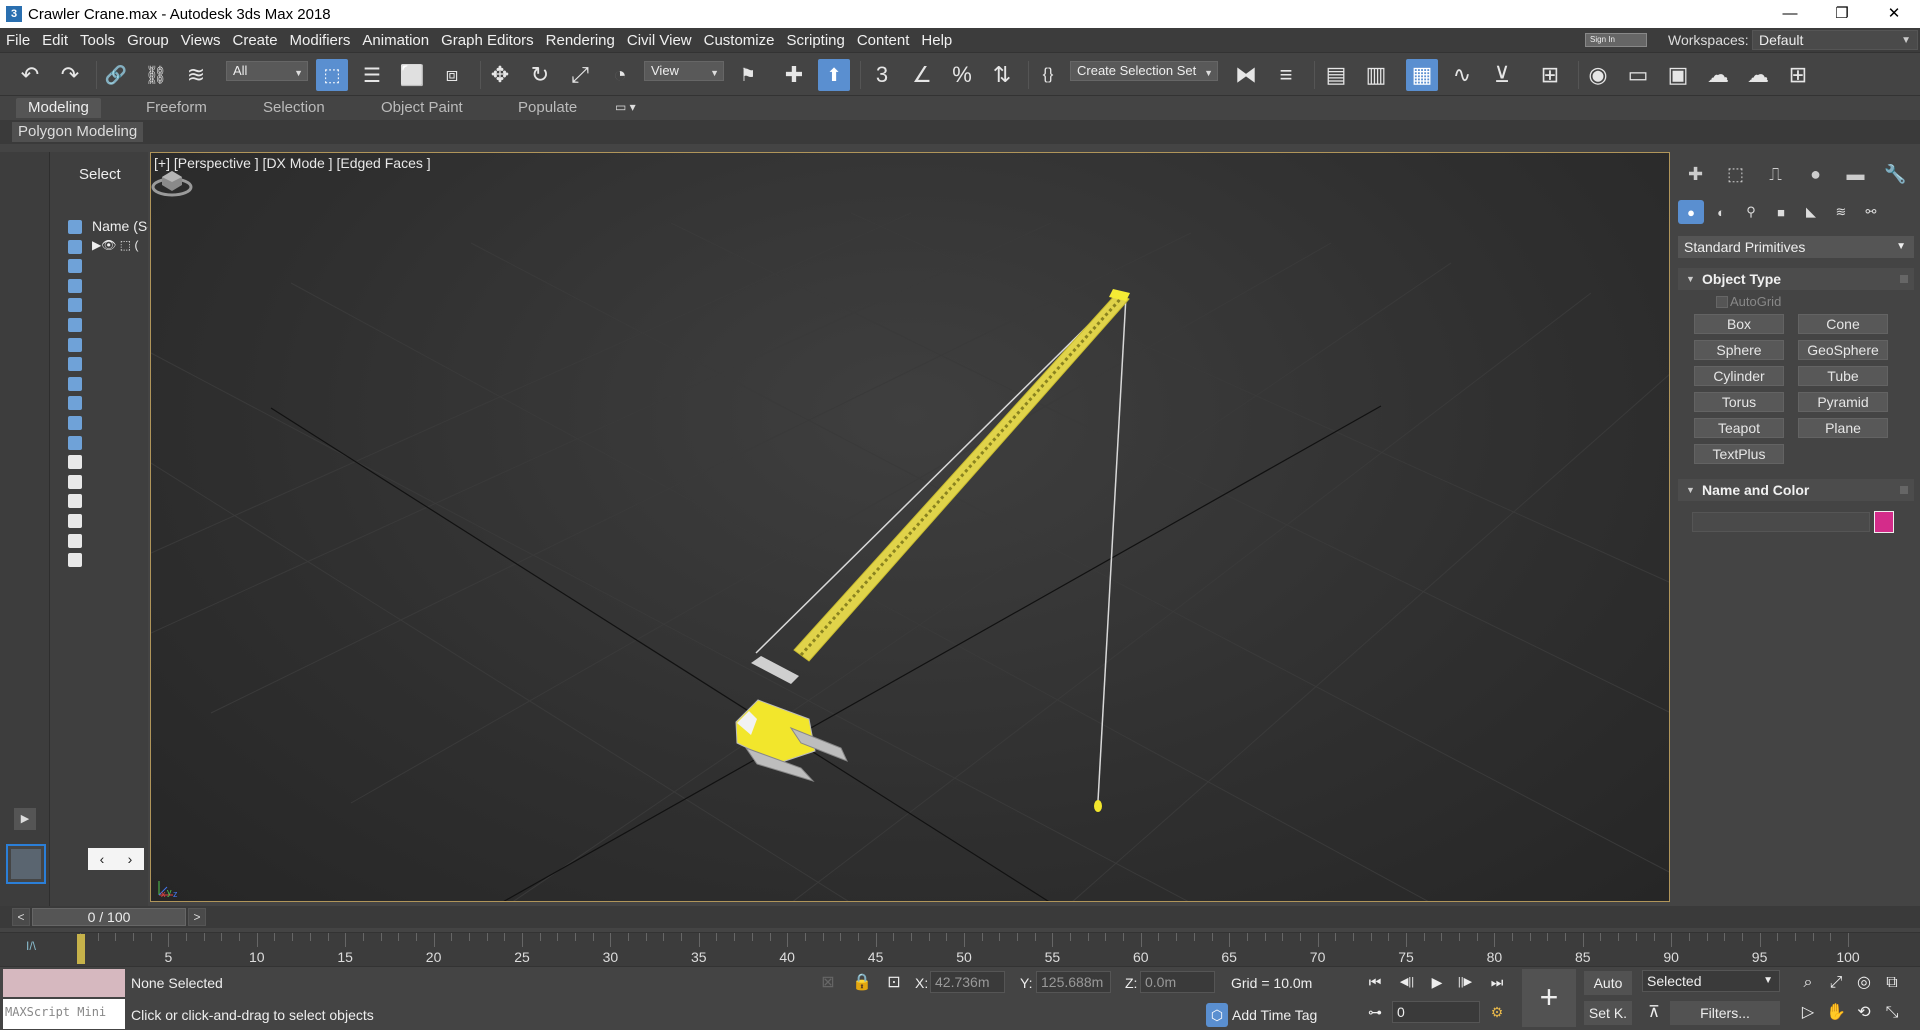 The image size is (1920, 1030). I want to click on time-slider-thumb: 0 / 100, so click(109, 917).